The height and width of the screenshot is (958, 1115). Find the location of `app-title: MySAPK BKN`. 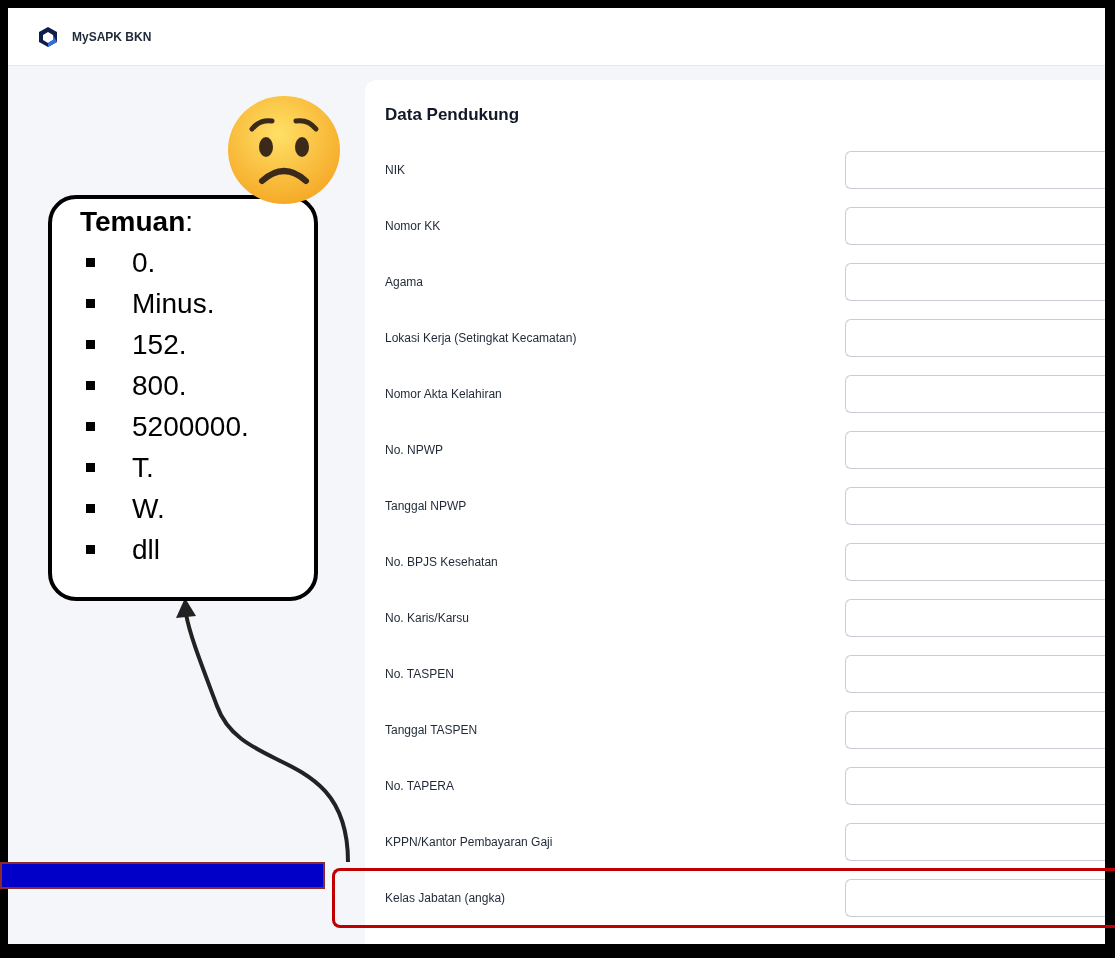

app-title: MySAPK BKN is located at coordinates (112, 37).